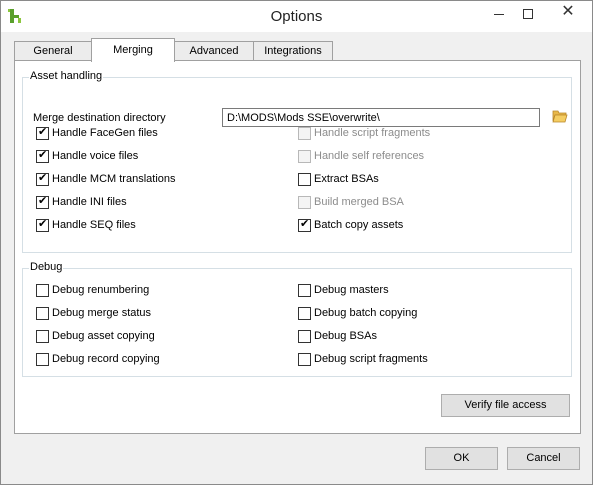 This screenshot has height=485, width=593. What do you see at coordinates (94, 225) in the screenshot?
I see `checkbox-label: Handle SEQ files` at bounding box center [94, 225].